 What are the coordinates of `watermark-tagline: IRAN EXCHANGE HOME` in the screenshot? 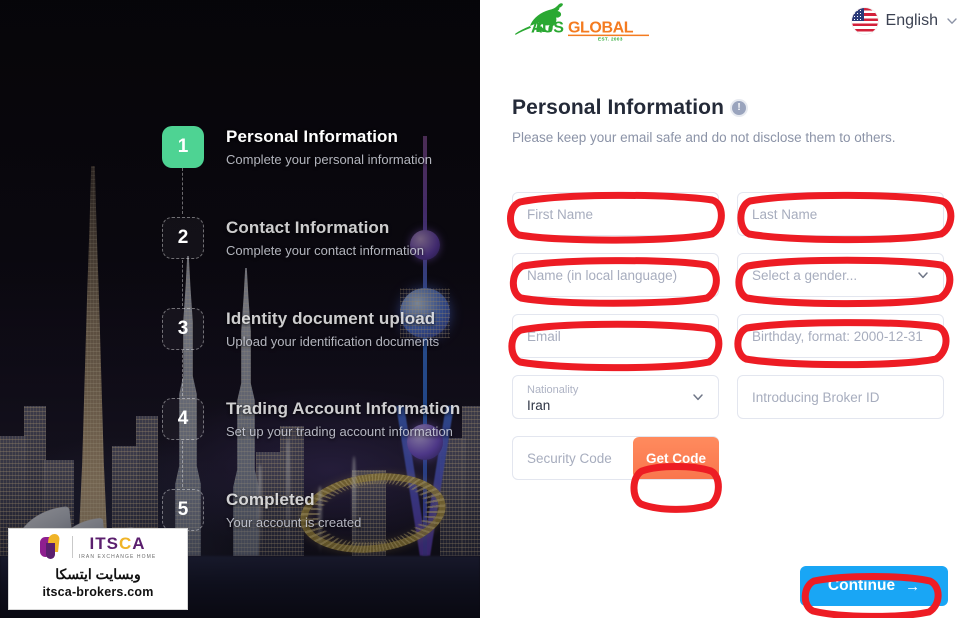 It's located at (117, 556).